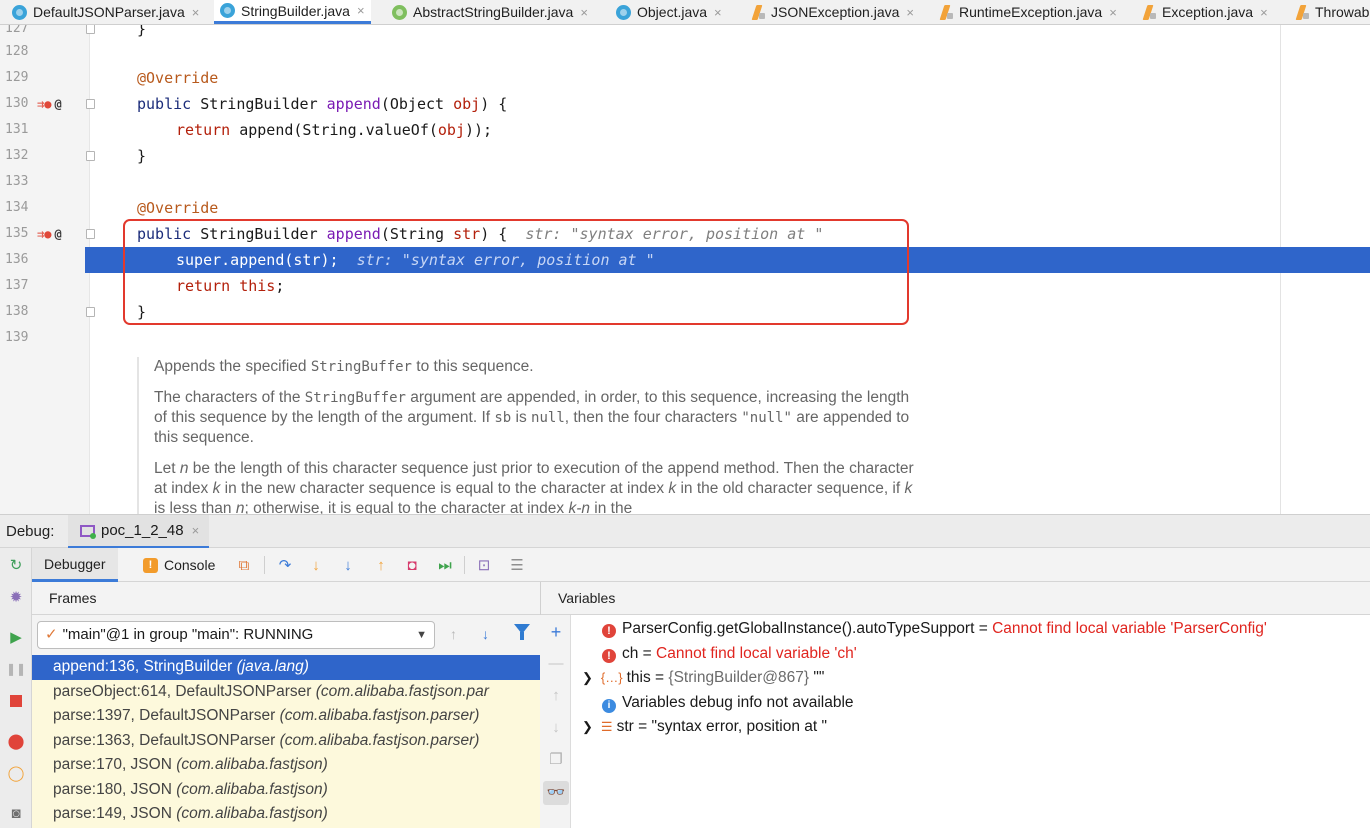 The width and height of the screenshot is (1370, 828). I want to click on variable-row: ❯ {…} this = {StringBuilder@867} "", so click(703, 678).